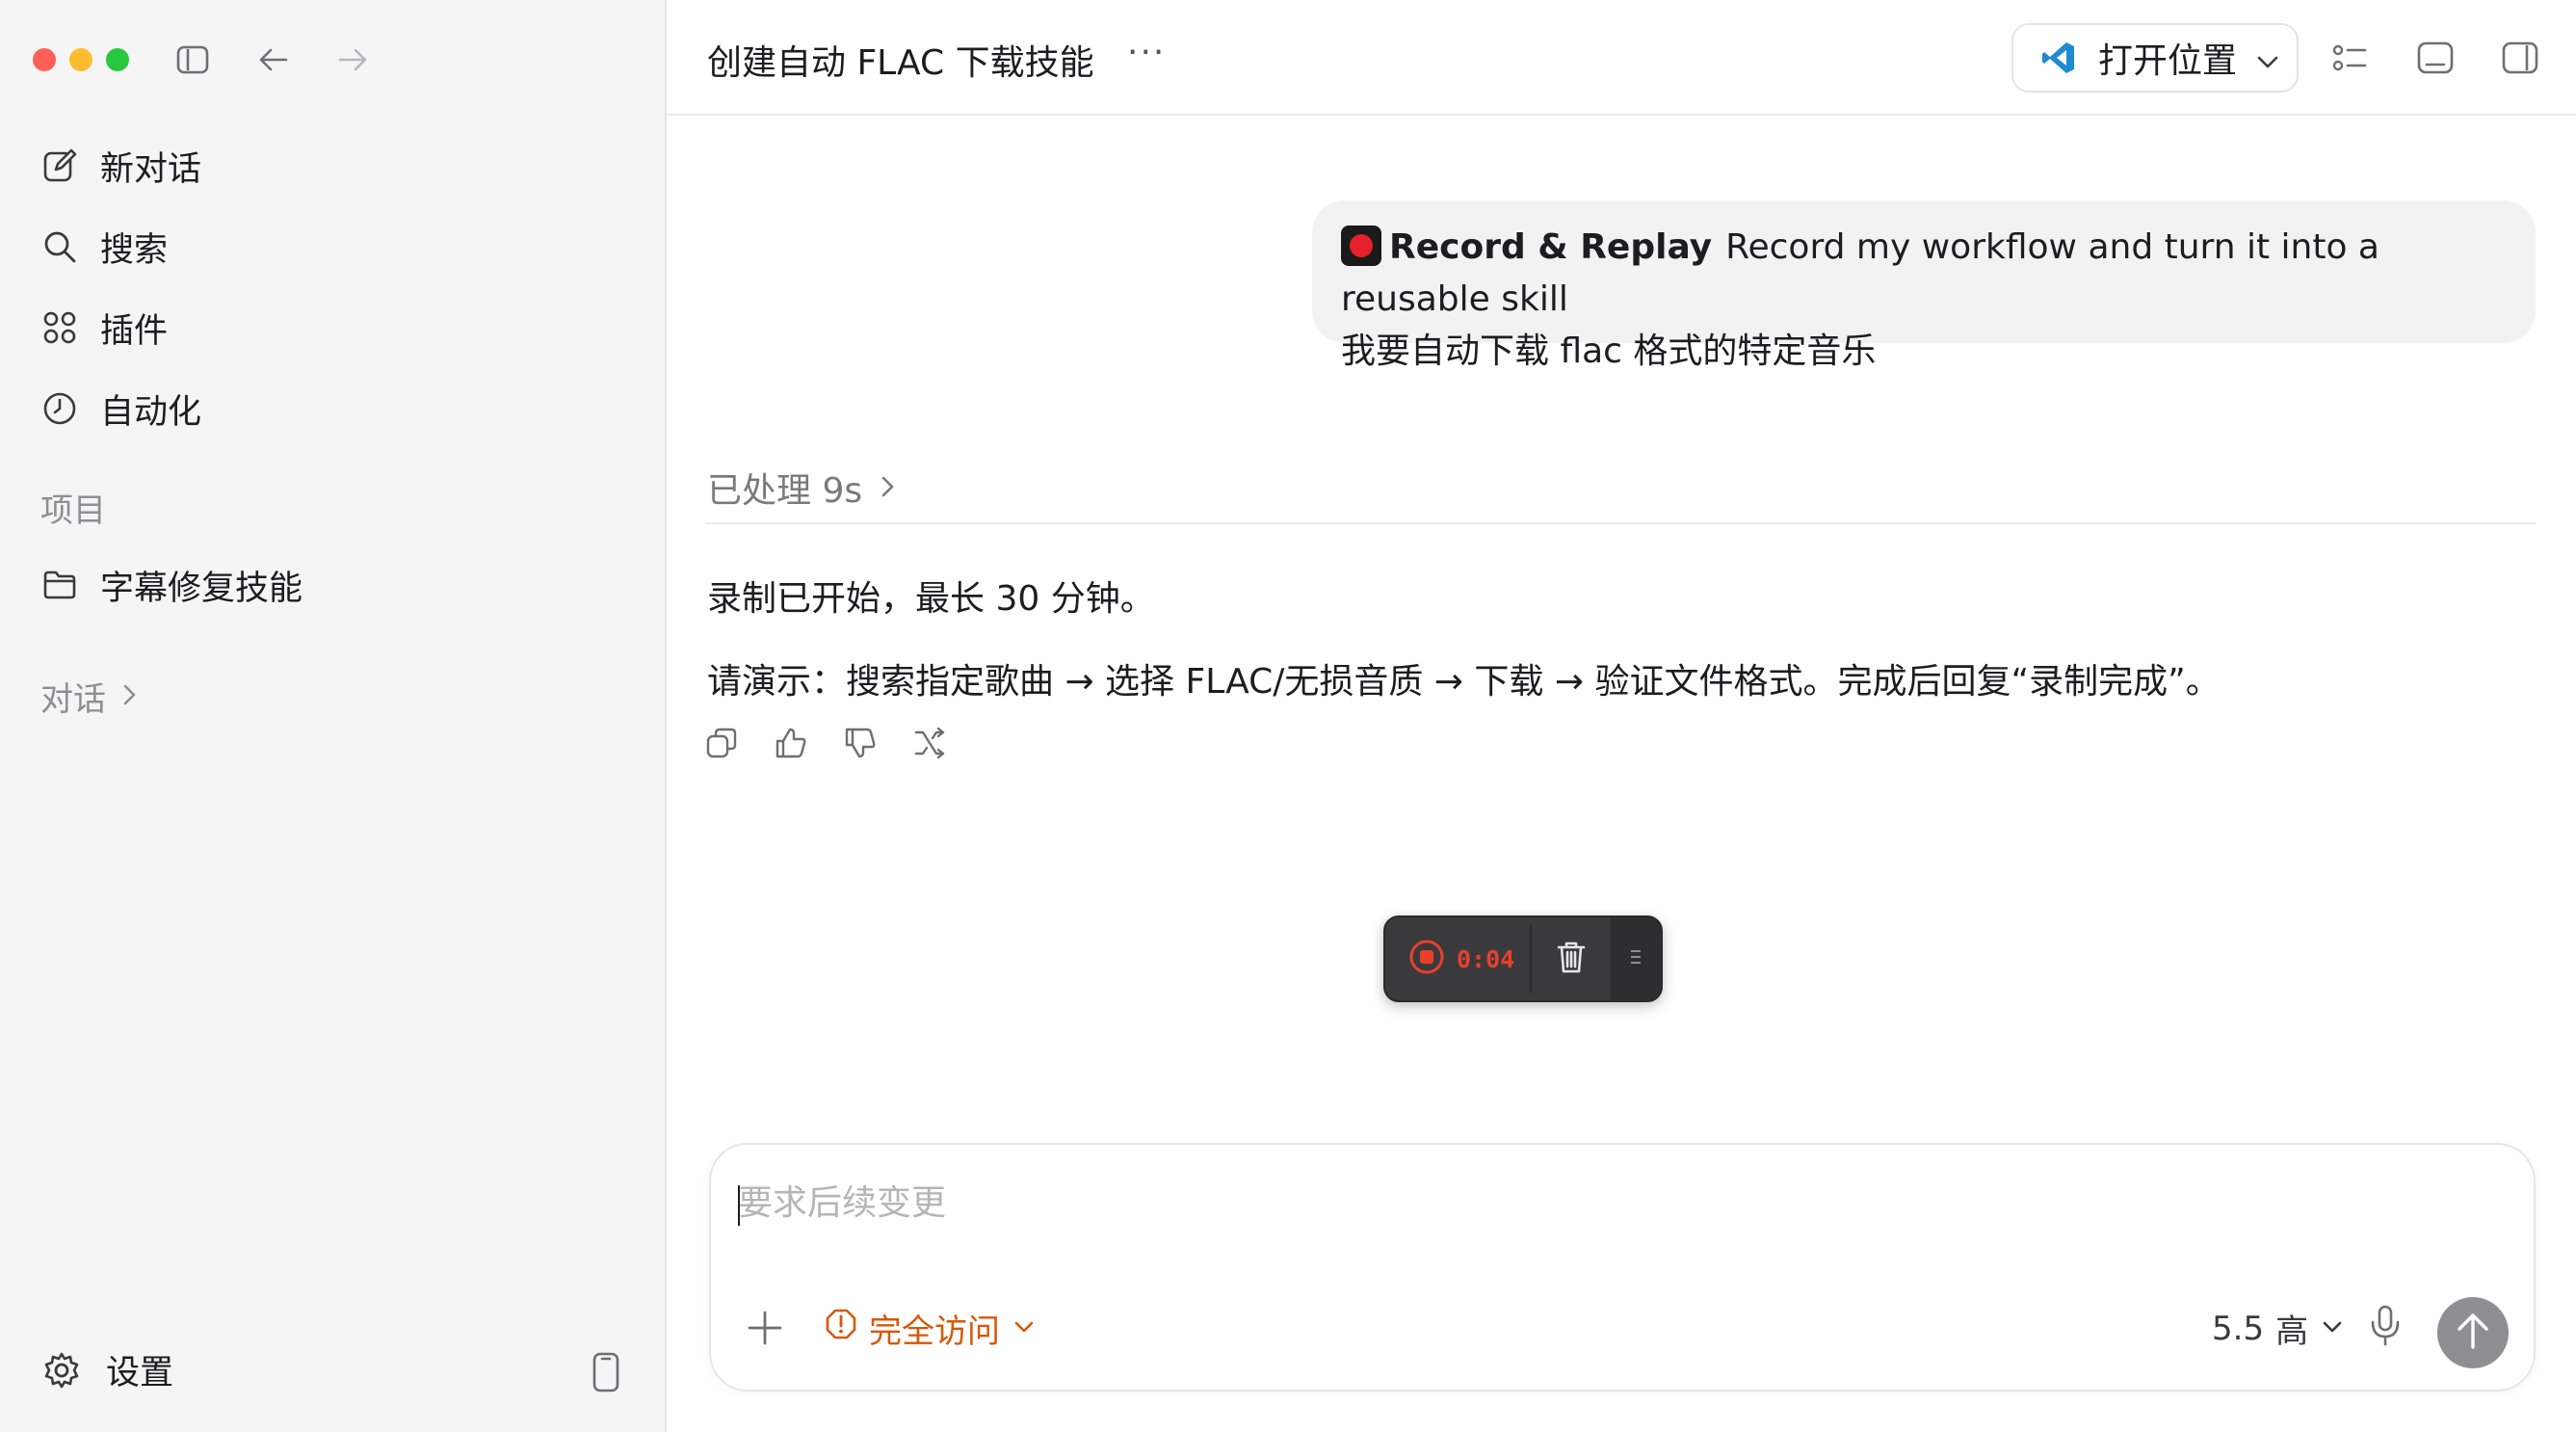 This screenshot has height=1432, width=2576. I want to click on send-button, so click(2473, 1332).